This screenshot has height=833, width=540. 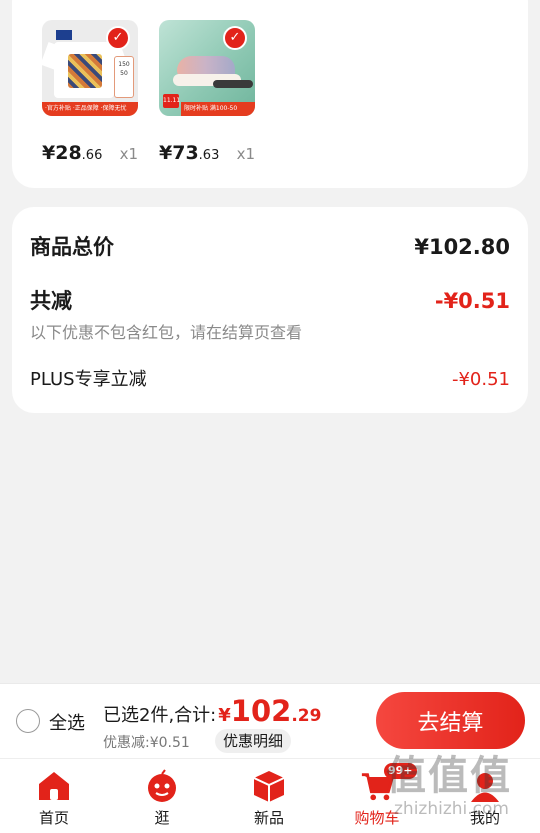 I want to click on tab-new: 新品, so click(x=269, y=796).